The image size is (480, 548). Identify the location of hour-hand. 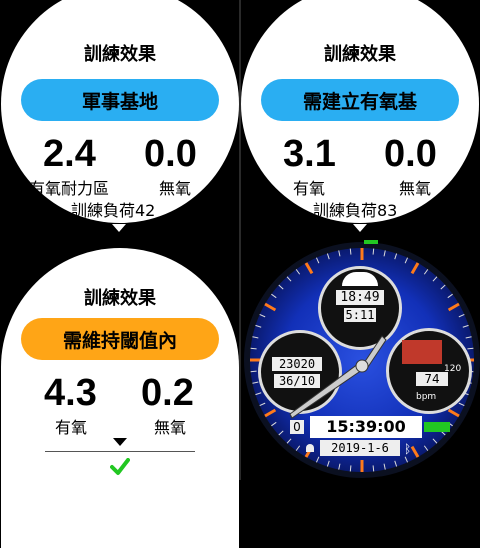
(326, 391).